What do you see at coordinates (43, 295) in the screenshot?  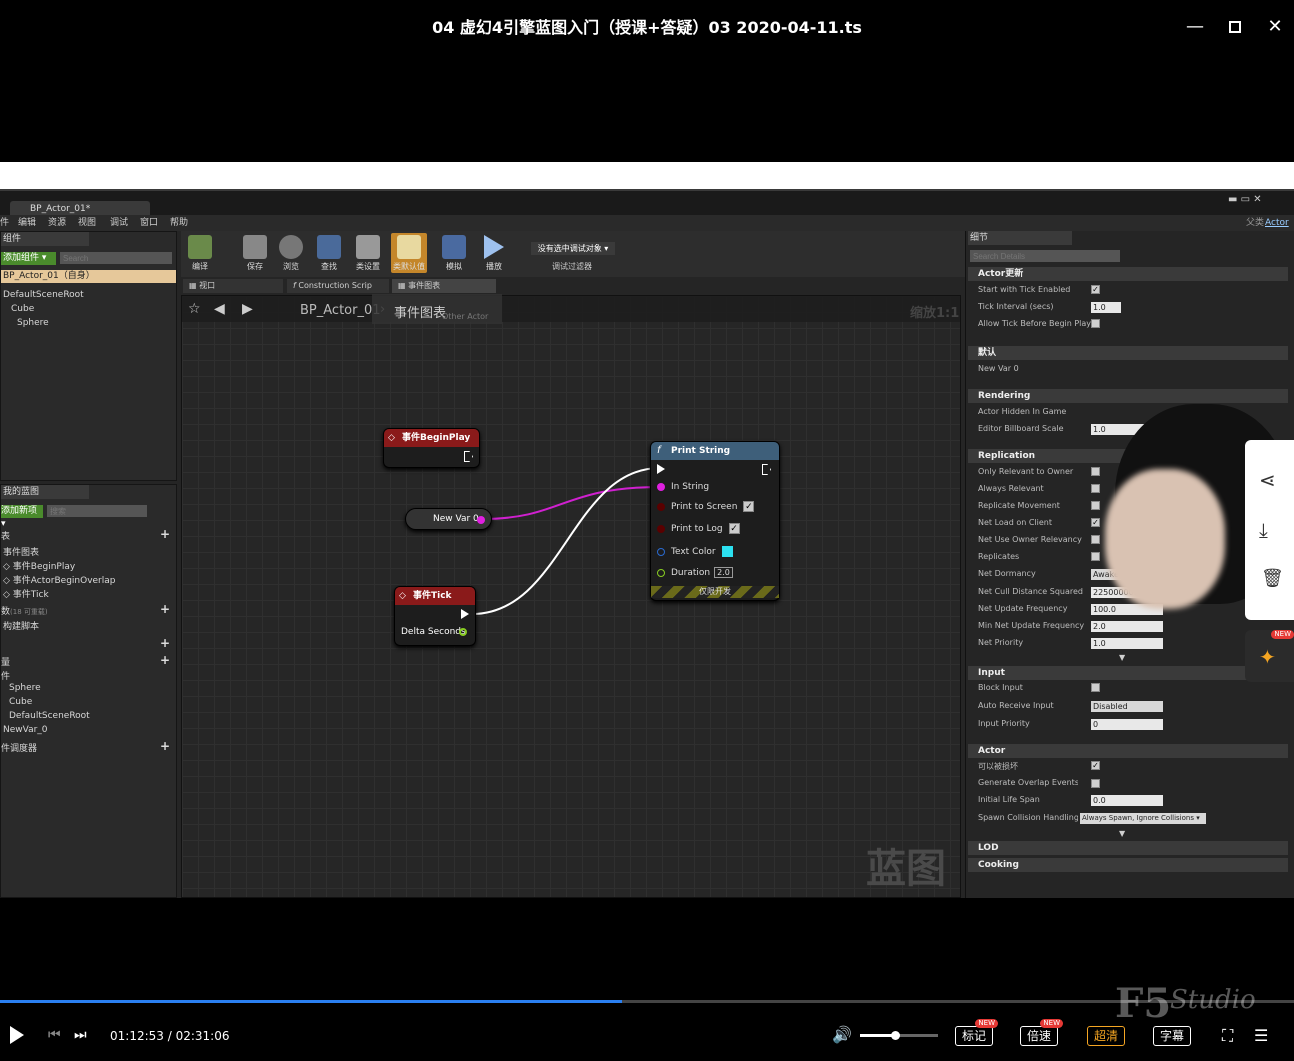 I see `component-defaultsceneroot: DefaultSceneRoot` at bounding box center [43, 295].